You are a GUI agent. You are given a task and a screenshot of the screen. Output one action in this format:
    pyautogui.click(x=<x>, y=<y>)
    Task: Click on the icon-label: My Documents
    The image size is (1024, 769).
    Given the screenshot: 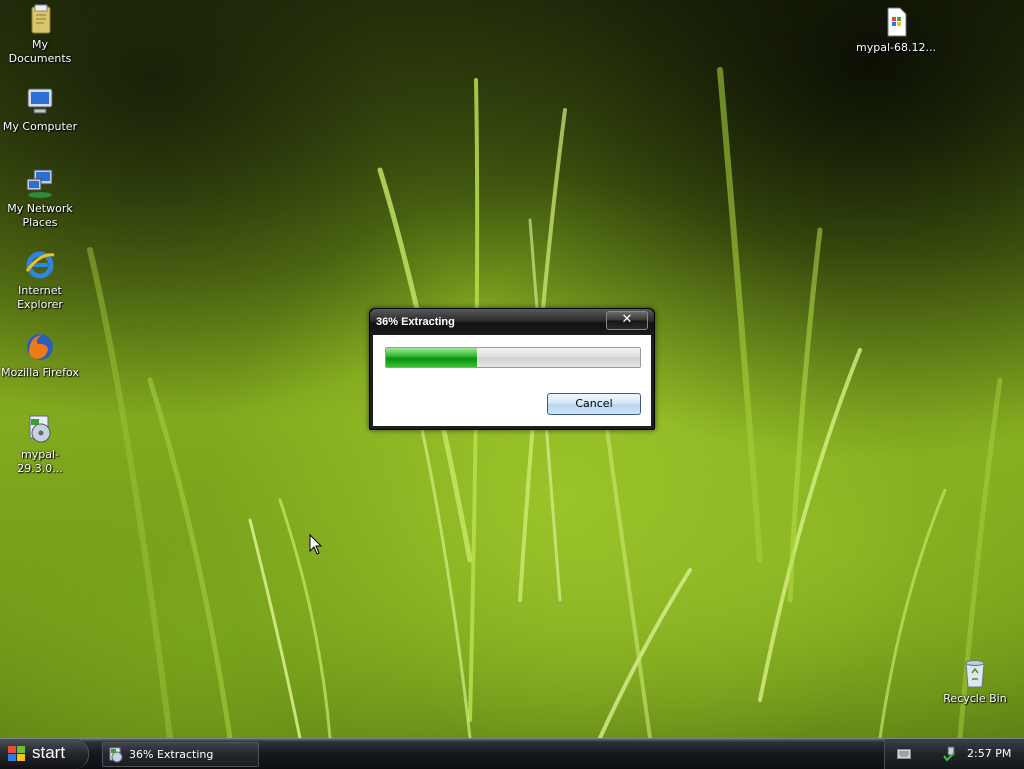 What is the action you would take?
    pyautogui.click(x=40, y=51)
    